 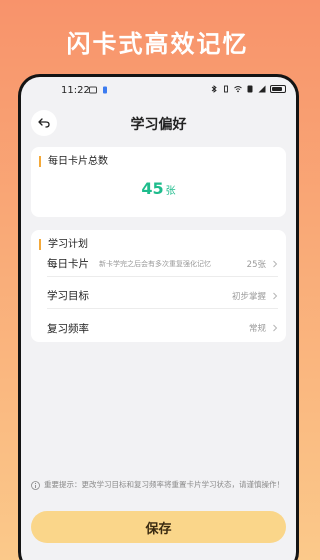 What do you see at coordinates (226, 89) in the screenshot?
I see `vibrate-icon` at bounding box center [226, 89].